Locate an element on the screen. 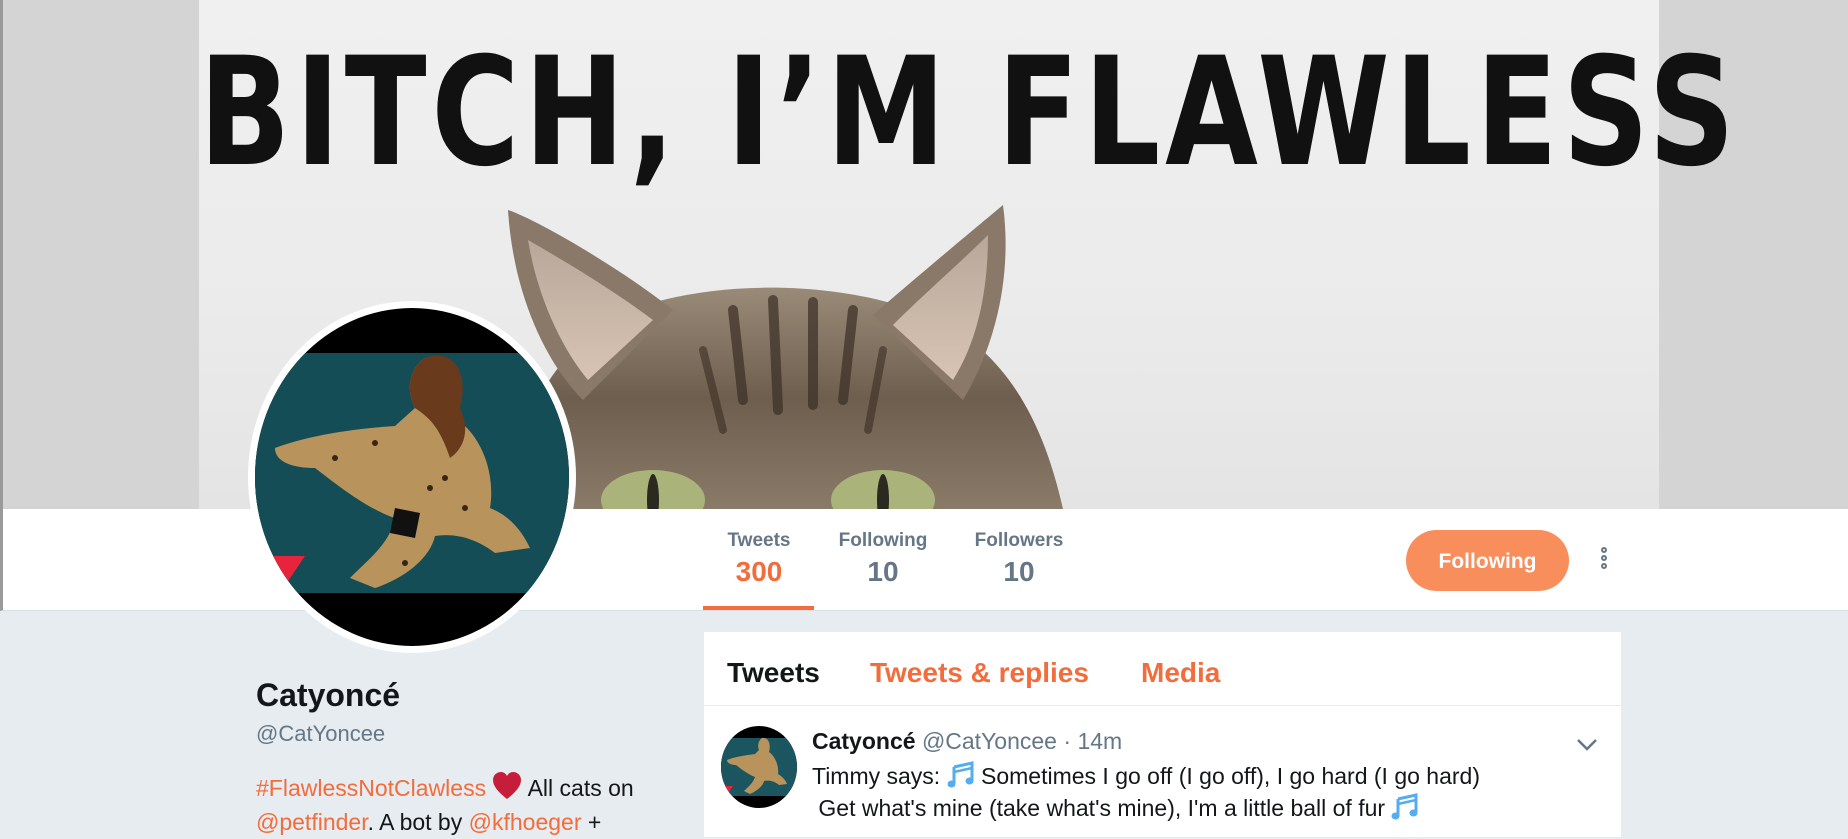 Image resolution: width=1848 pixels, height=839 pixels. stat-following-value: 10 is located at coordinates (883, 571).